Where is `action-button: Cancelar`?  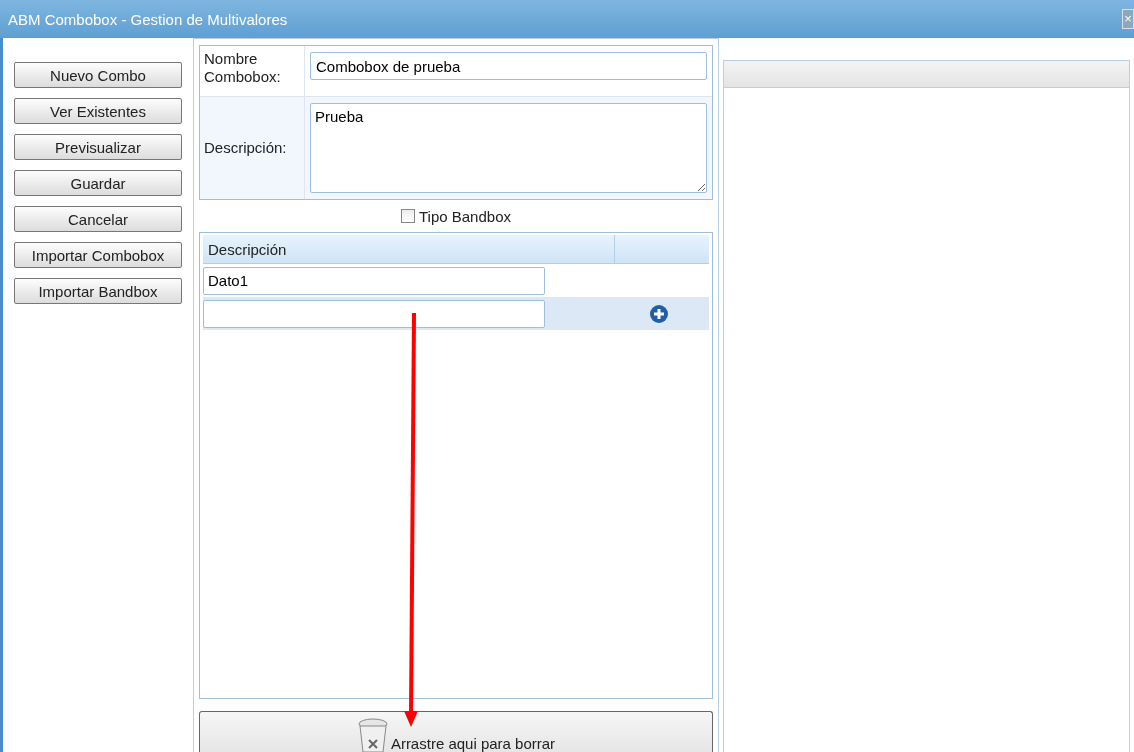 action-button: Cancelar is located at coordinates (98, 219).